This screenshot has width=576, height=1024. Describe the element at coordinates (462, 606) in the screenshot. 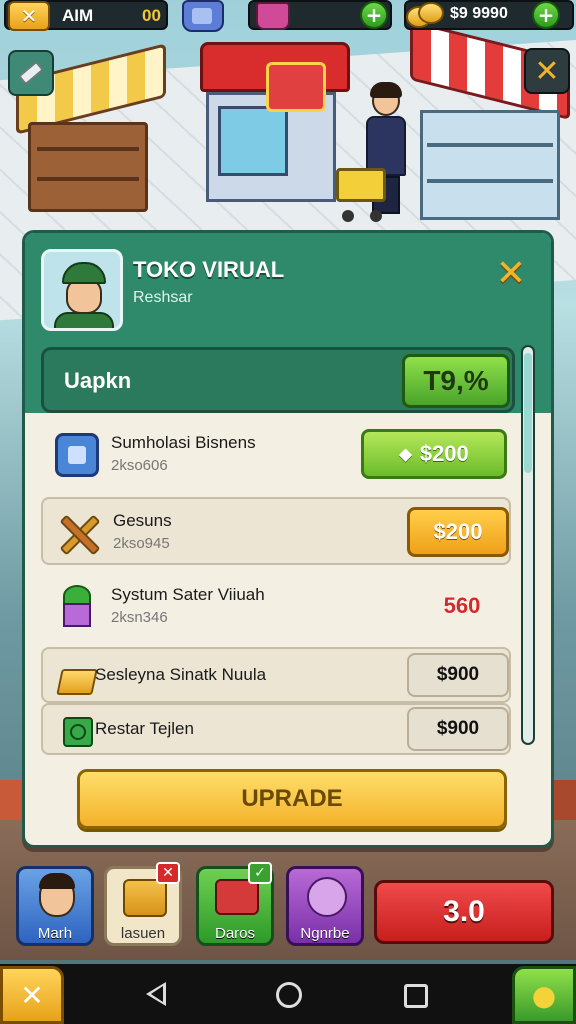

I see `item-price: 560` at that location.